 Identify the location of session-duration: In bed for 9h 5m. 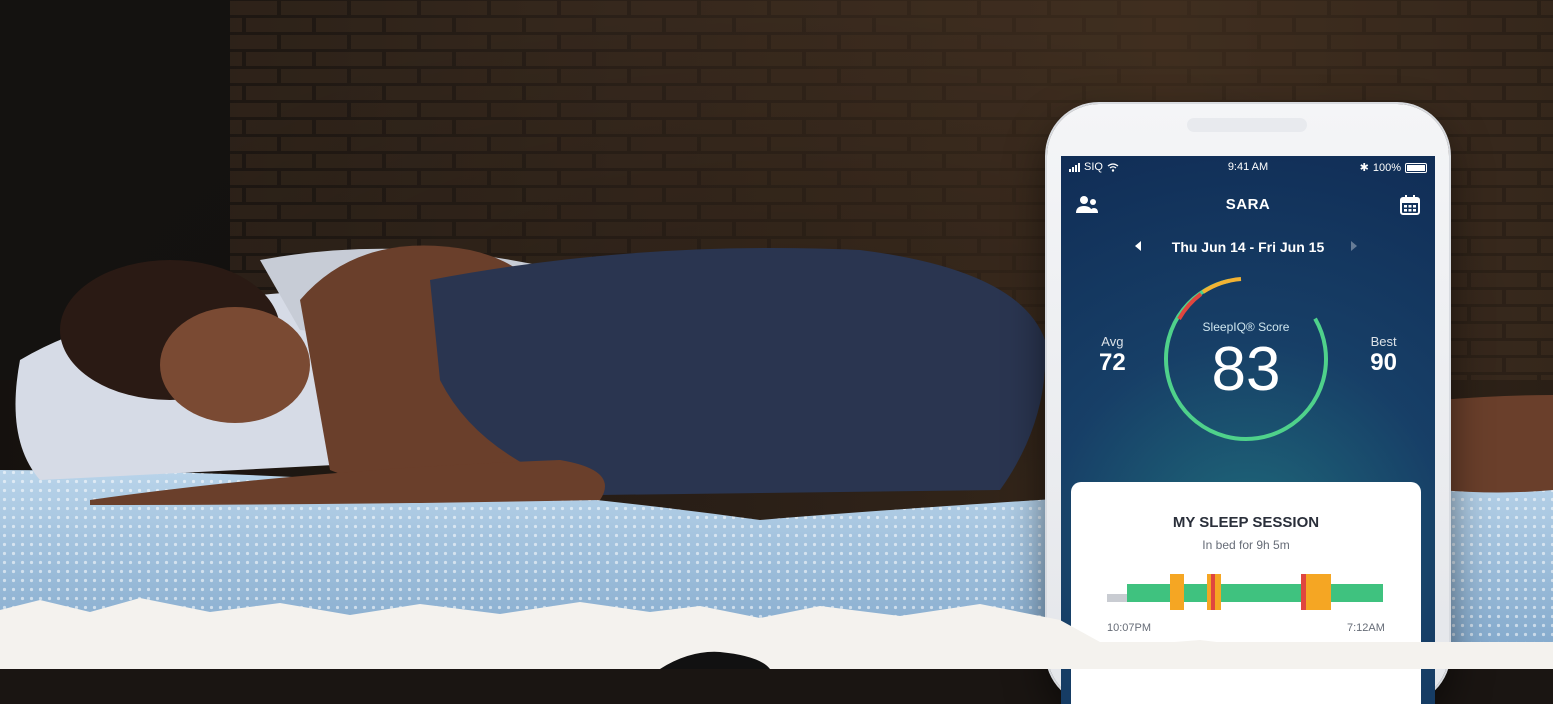
(1246, 545).